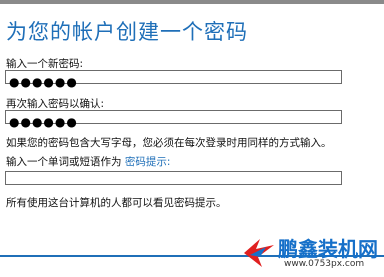 The width and height of the screenshot is (384, 277). Describe the element at coordinates (173, 183) in the screenshot. I see `password-hint-input` at that location.